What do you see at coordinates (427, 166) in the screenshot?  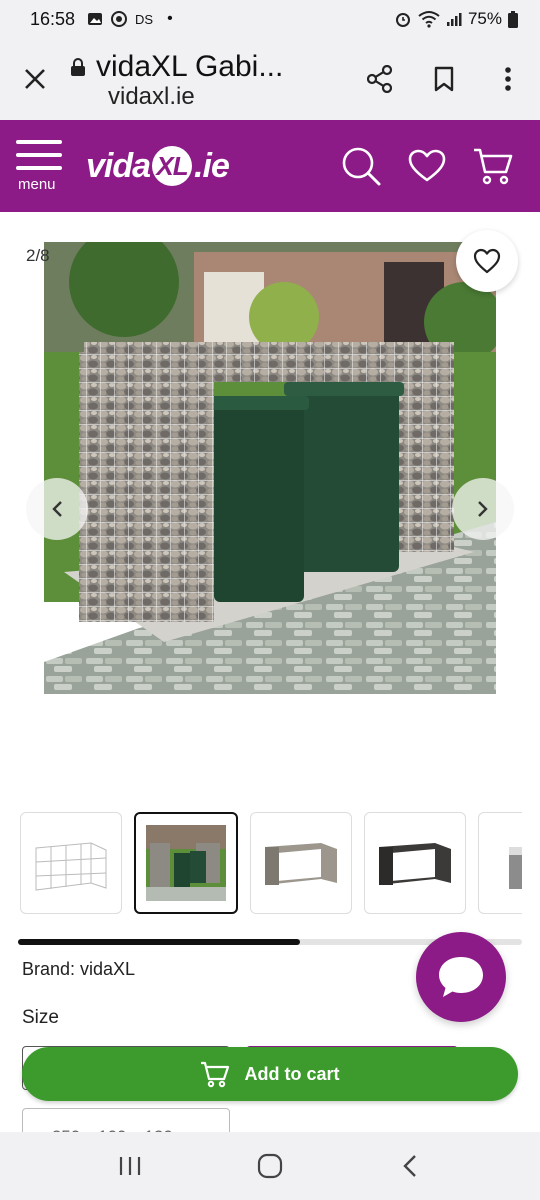 I see `wishlist-heart-icon` at bounding box center [427, 166].